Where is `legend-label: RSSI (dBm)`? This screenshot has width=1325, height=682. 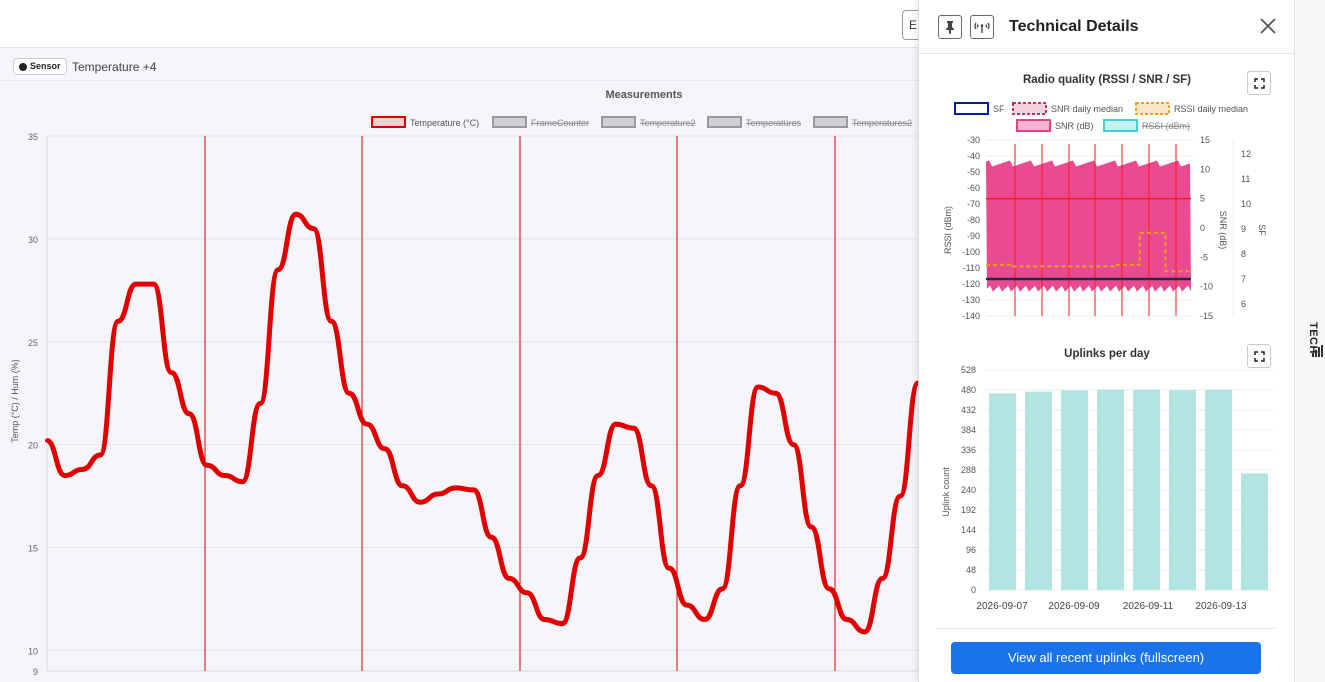 legend-label: RSSI (dBm) is located at coordinates (1166, 126).